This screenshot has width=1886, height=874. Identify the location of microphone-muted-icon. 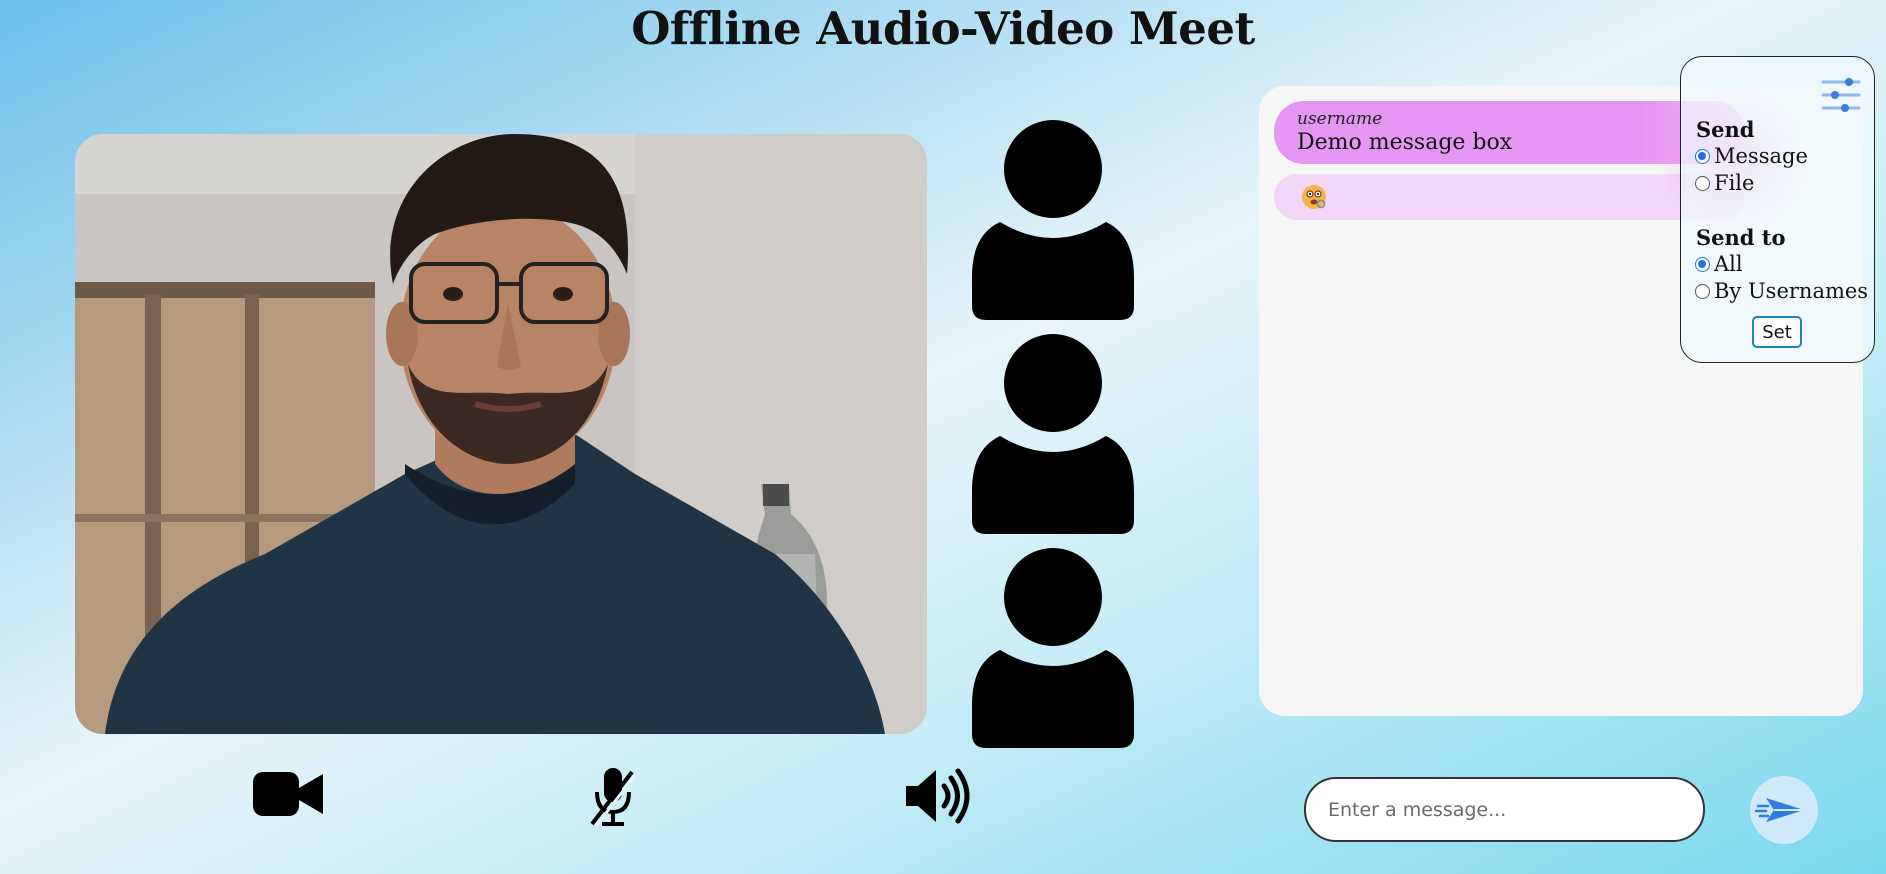
(613, 797).